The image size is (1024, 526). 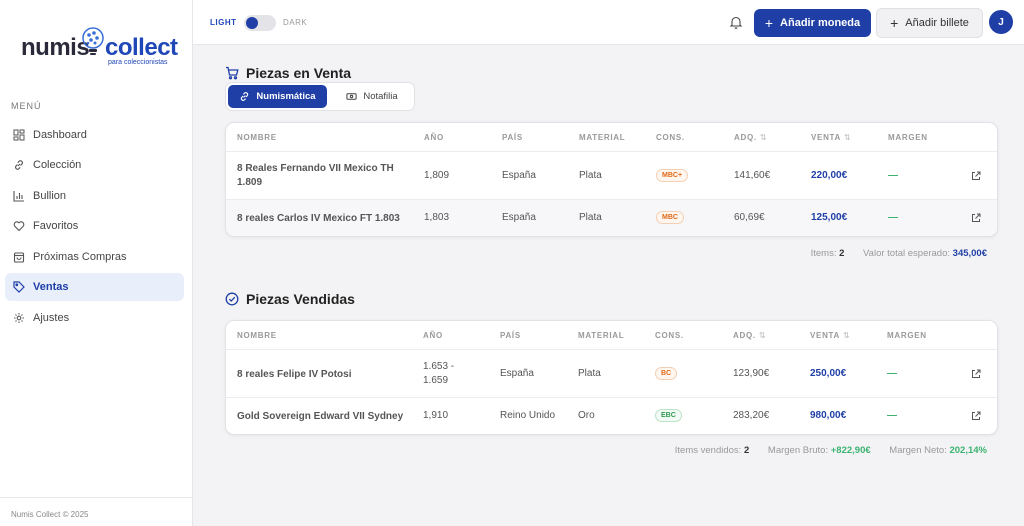 What do you see at coordinates (295, 22) in the screenshot?
I see `theme-dark-label: DARK` at bounding box center [295, 22].